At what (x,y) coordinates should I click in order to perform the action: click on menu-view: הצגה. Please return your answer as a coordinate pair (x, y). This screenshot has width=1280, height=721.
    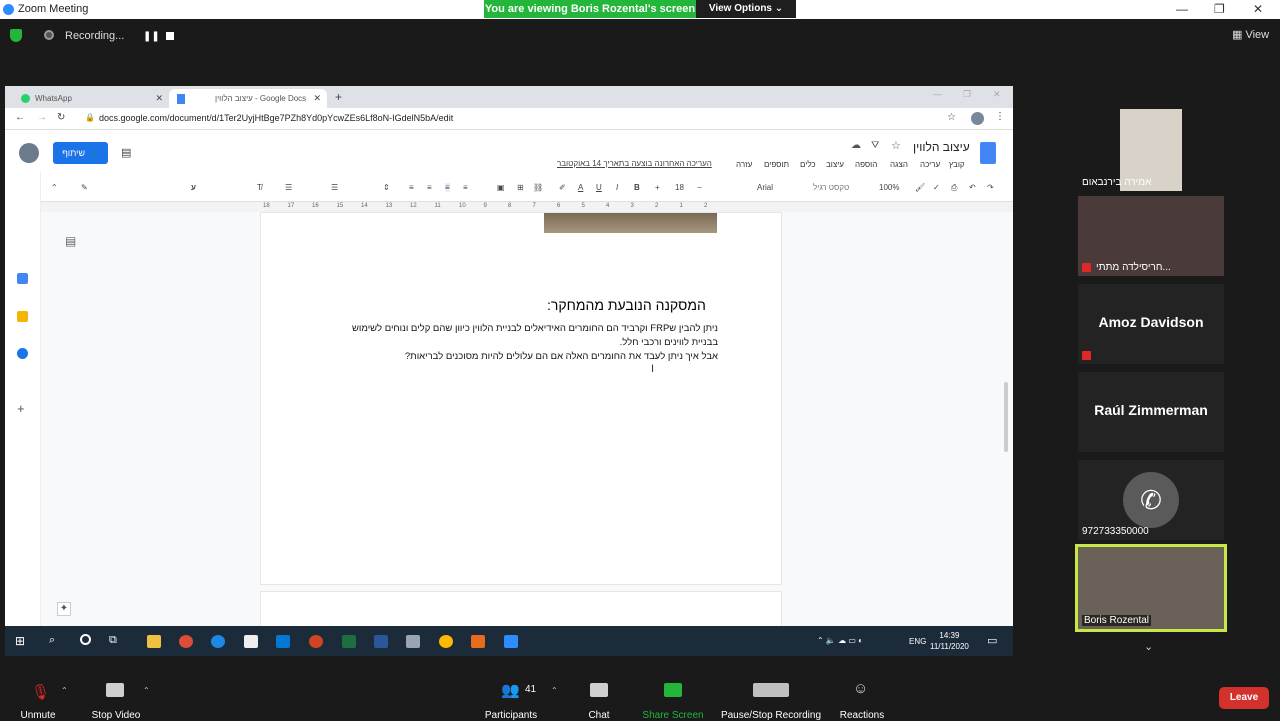
    Looking at the image, I should click on (899, 164).